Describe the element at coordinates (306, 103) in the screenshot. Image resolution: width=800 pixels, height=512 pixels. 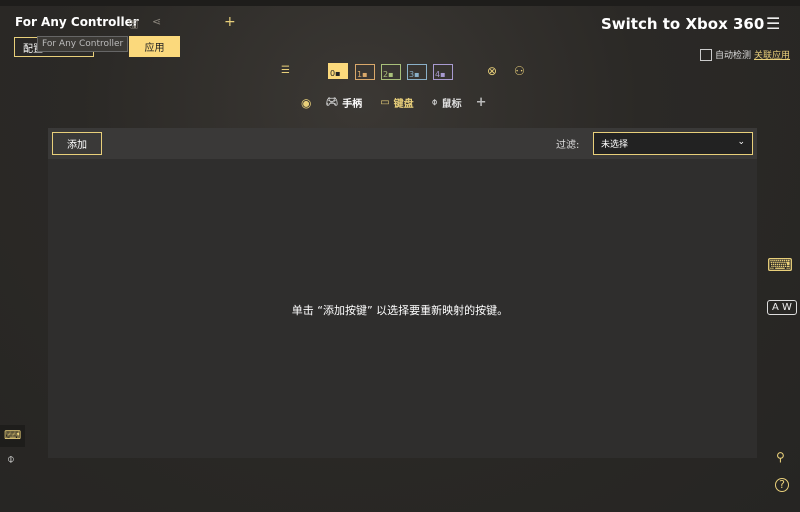
I see `eye-icon: ◉` at that location.